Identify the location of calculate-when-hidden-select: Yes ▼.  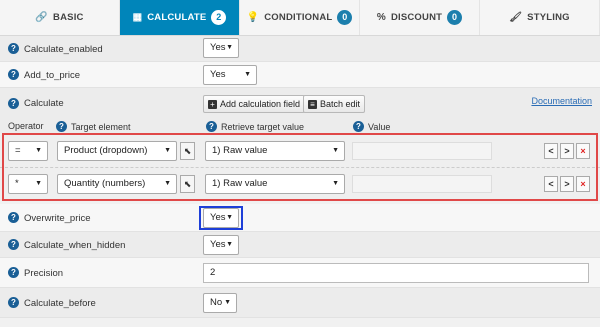
(221, 245).